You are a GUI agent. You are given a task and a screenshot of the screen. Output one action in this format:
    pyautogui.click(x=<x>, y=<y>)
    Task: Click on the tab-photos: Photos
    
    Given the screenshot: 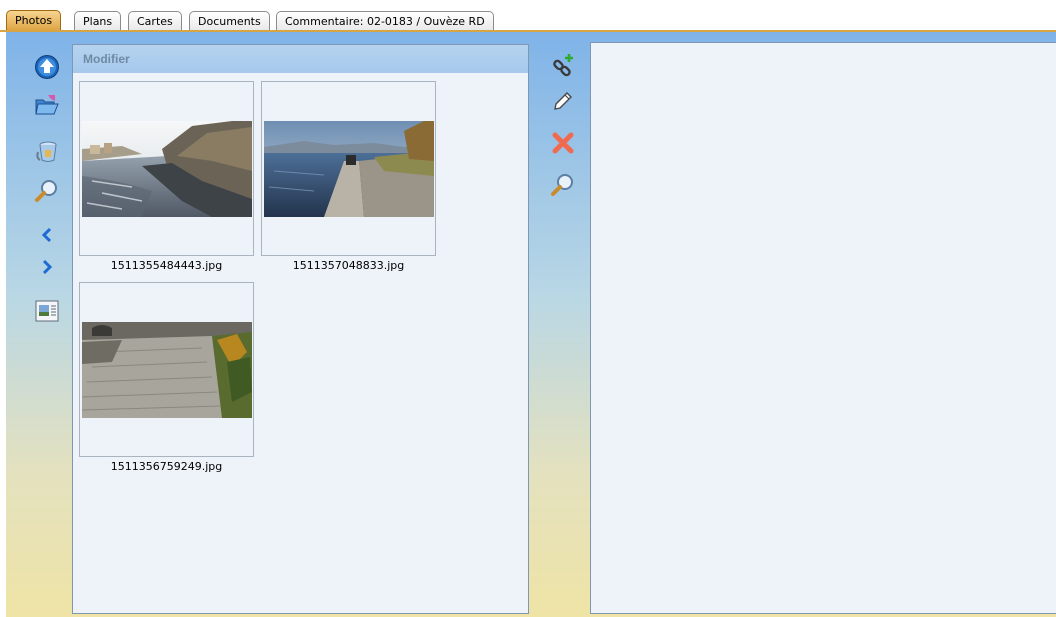 What is the action you would take?
    pyautogui.click(x=34, y=21)
    